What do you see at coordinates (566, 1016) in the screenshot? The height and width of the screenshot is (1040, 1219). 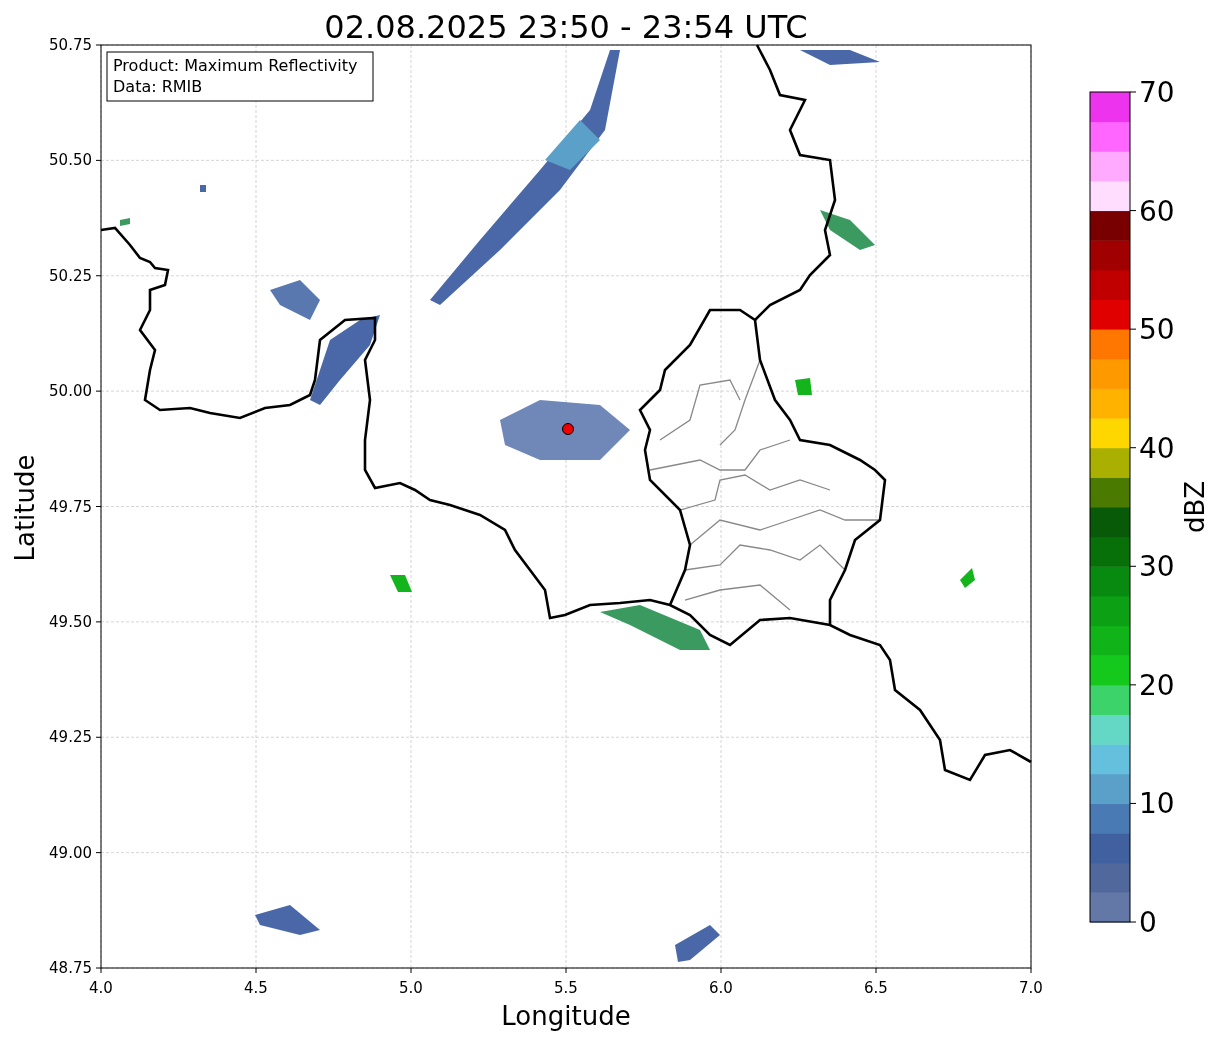 I see `axis-label: Longitude` at bounding box center [566, 1016].